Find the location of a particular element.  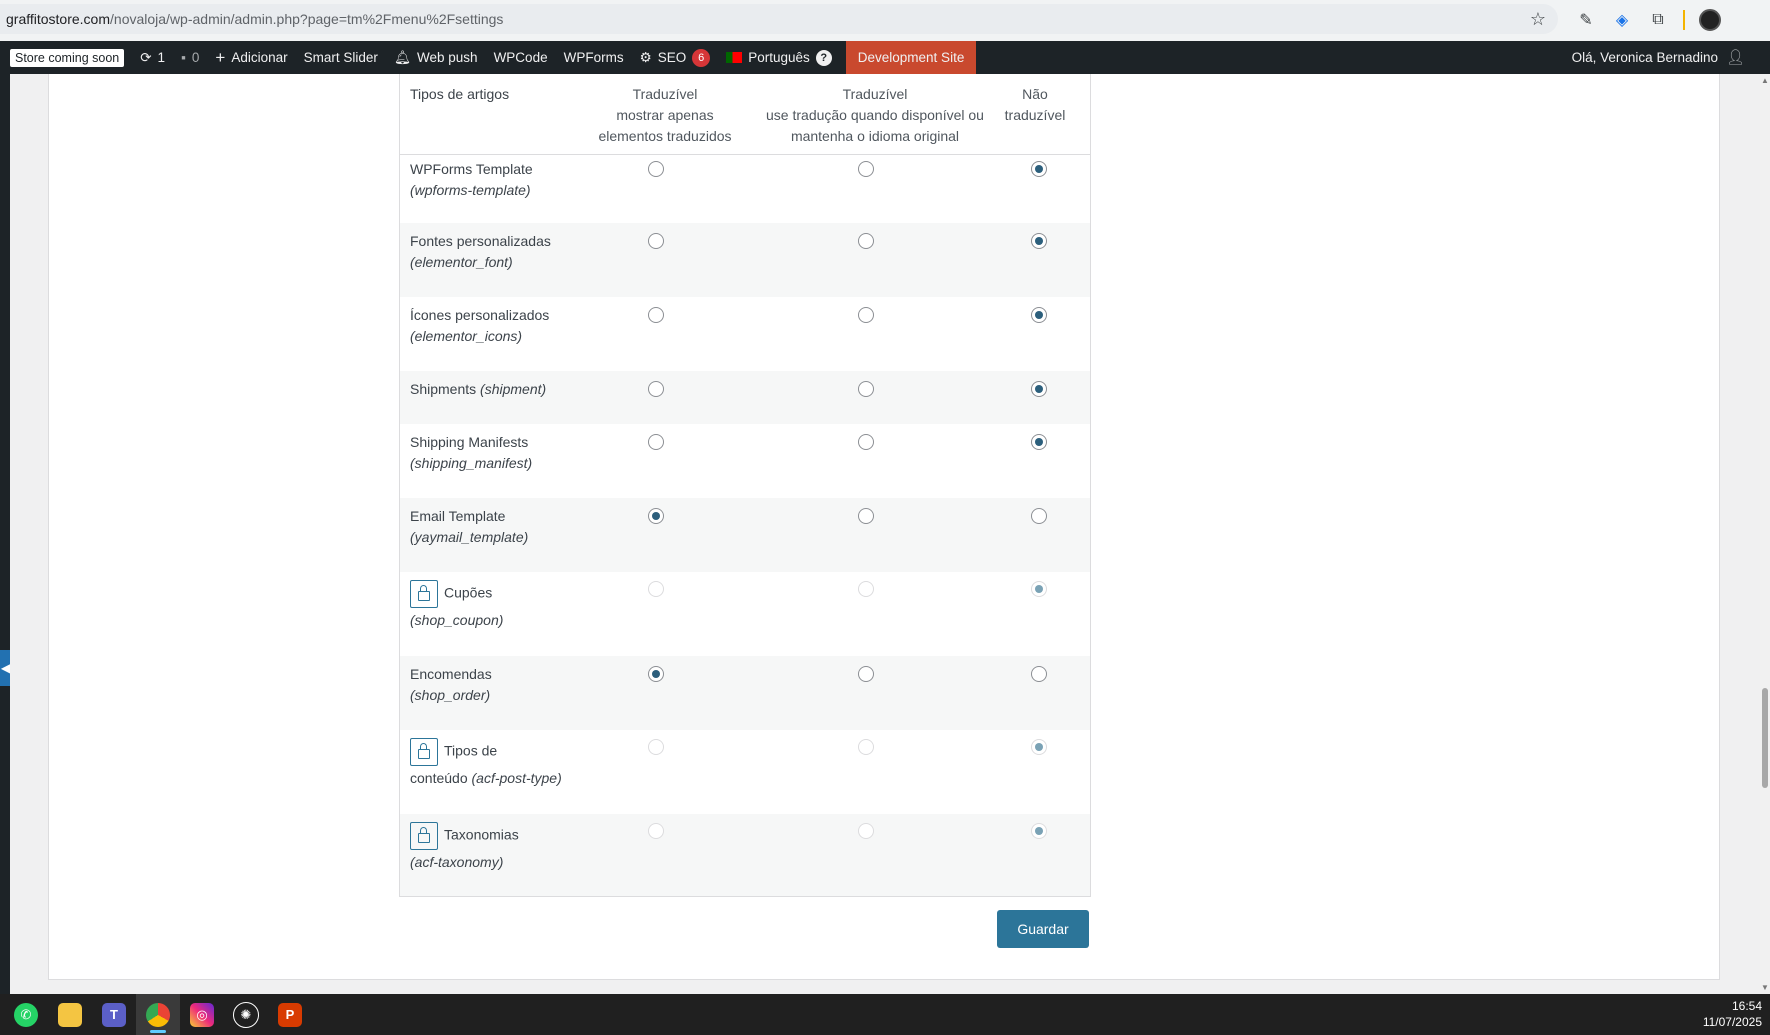

lock-icon is located at coordinates (424, 594).